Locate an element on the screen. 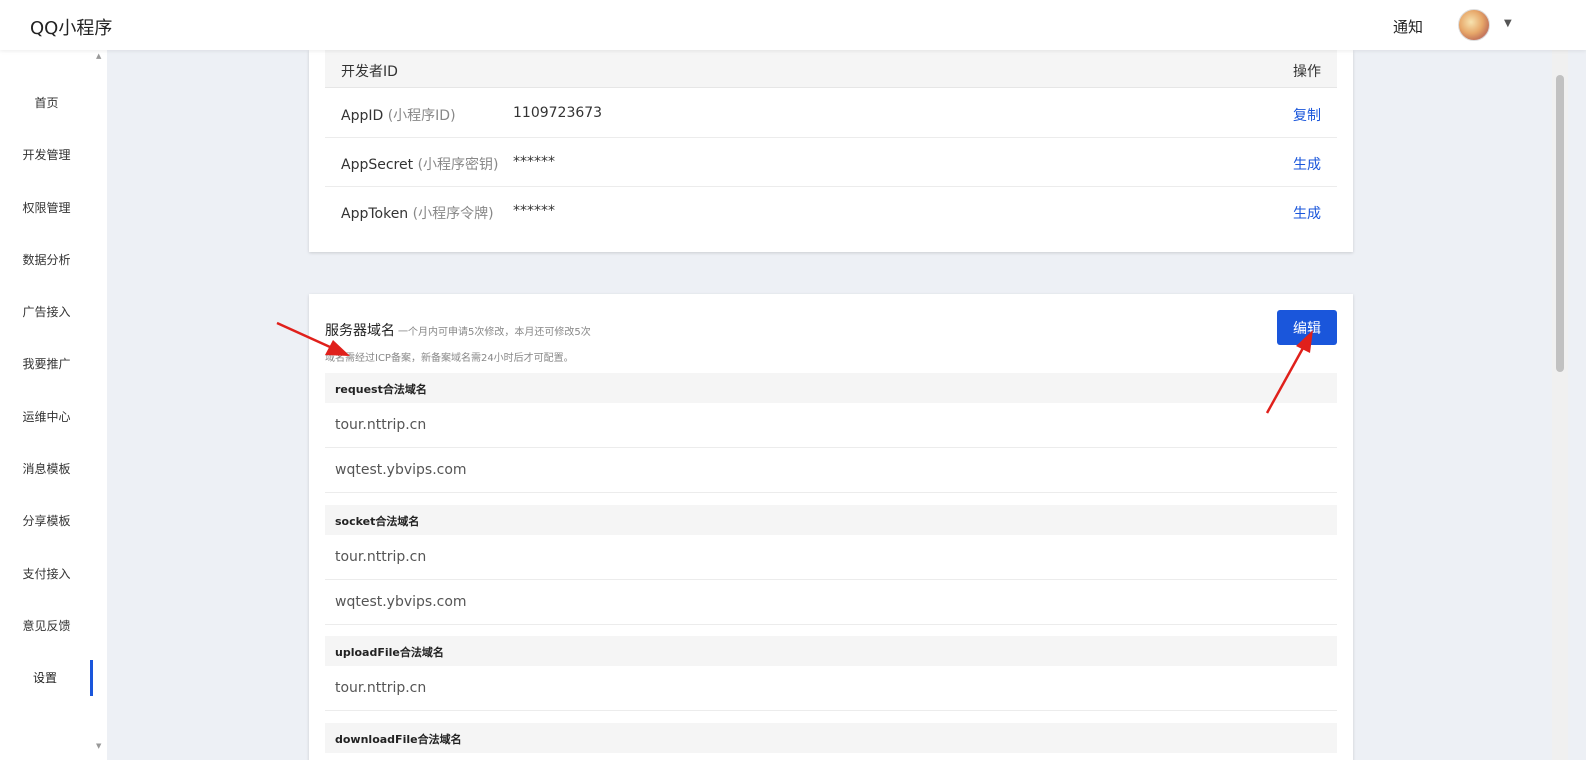 The image size is (1586, 760). column-header-action: 操作 is located at coordinates (1307, 72).